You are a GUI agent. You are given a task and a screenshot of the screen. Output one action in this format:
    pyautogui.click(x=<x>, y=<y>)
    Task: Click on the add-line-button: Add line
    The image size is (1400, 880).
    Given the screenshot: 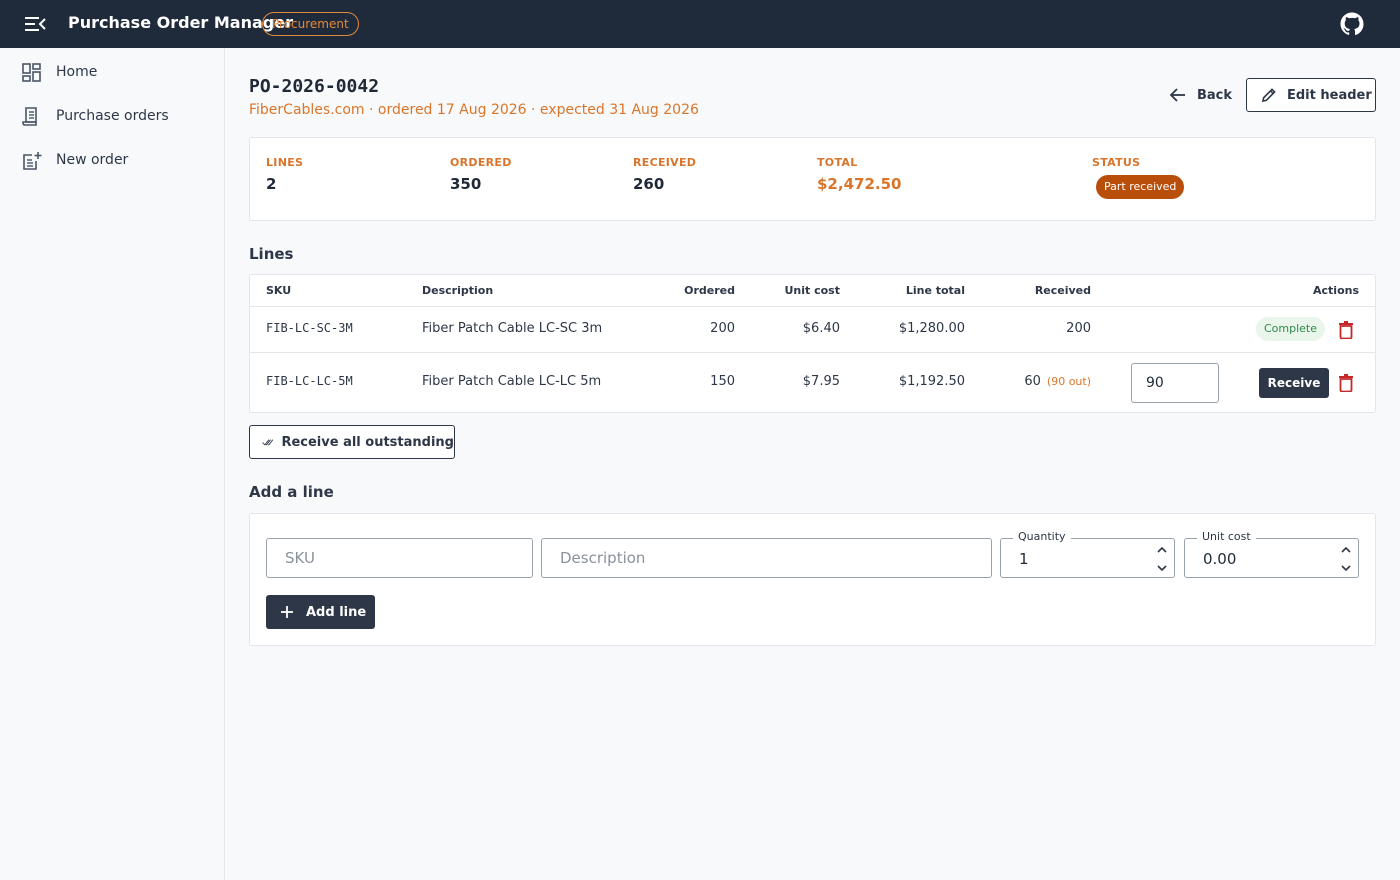 What is the action you would take?
    pyautogui.click(x=320, y=612)
    